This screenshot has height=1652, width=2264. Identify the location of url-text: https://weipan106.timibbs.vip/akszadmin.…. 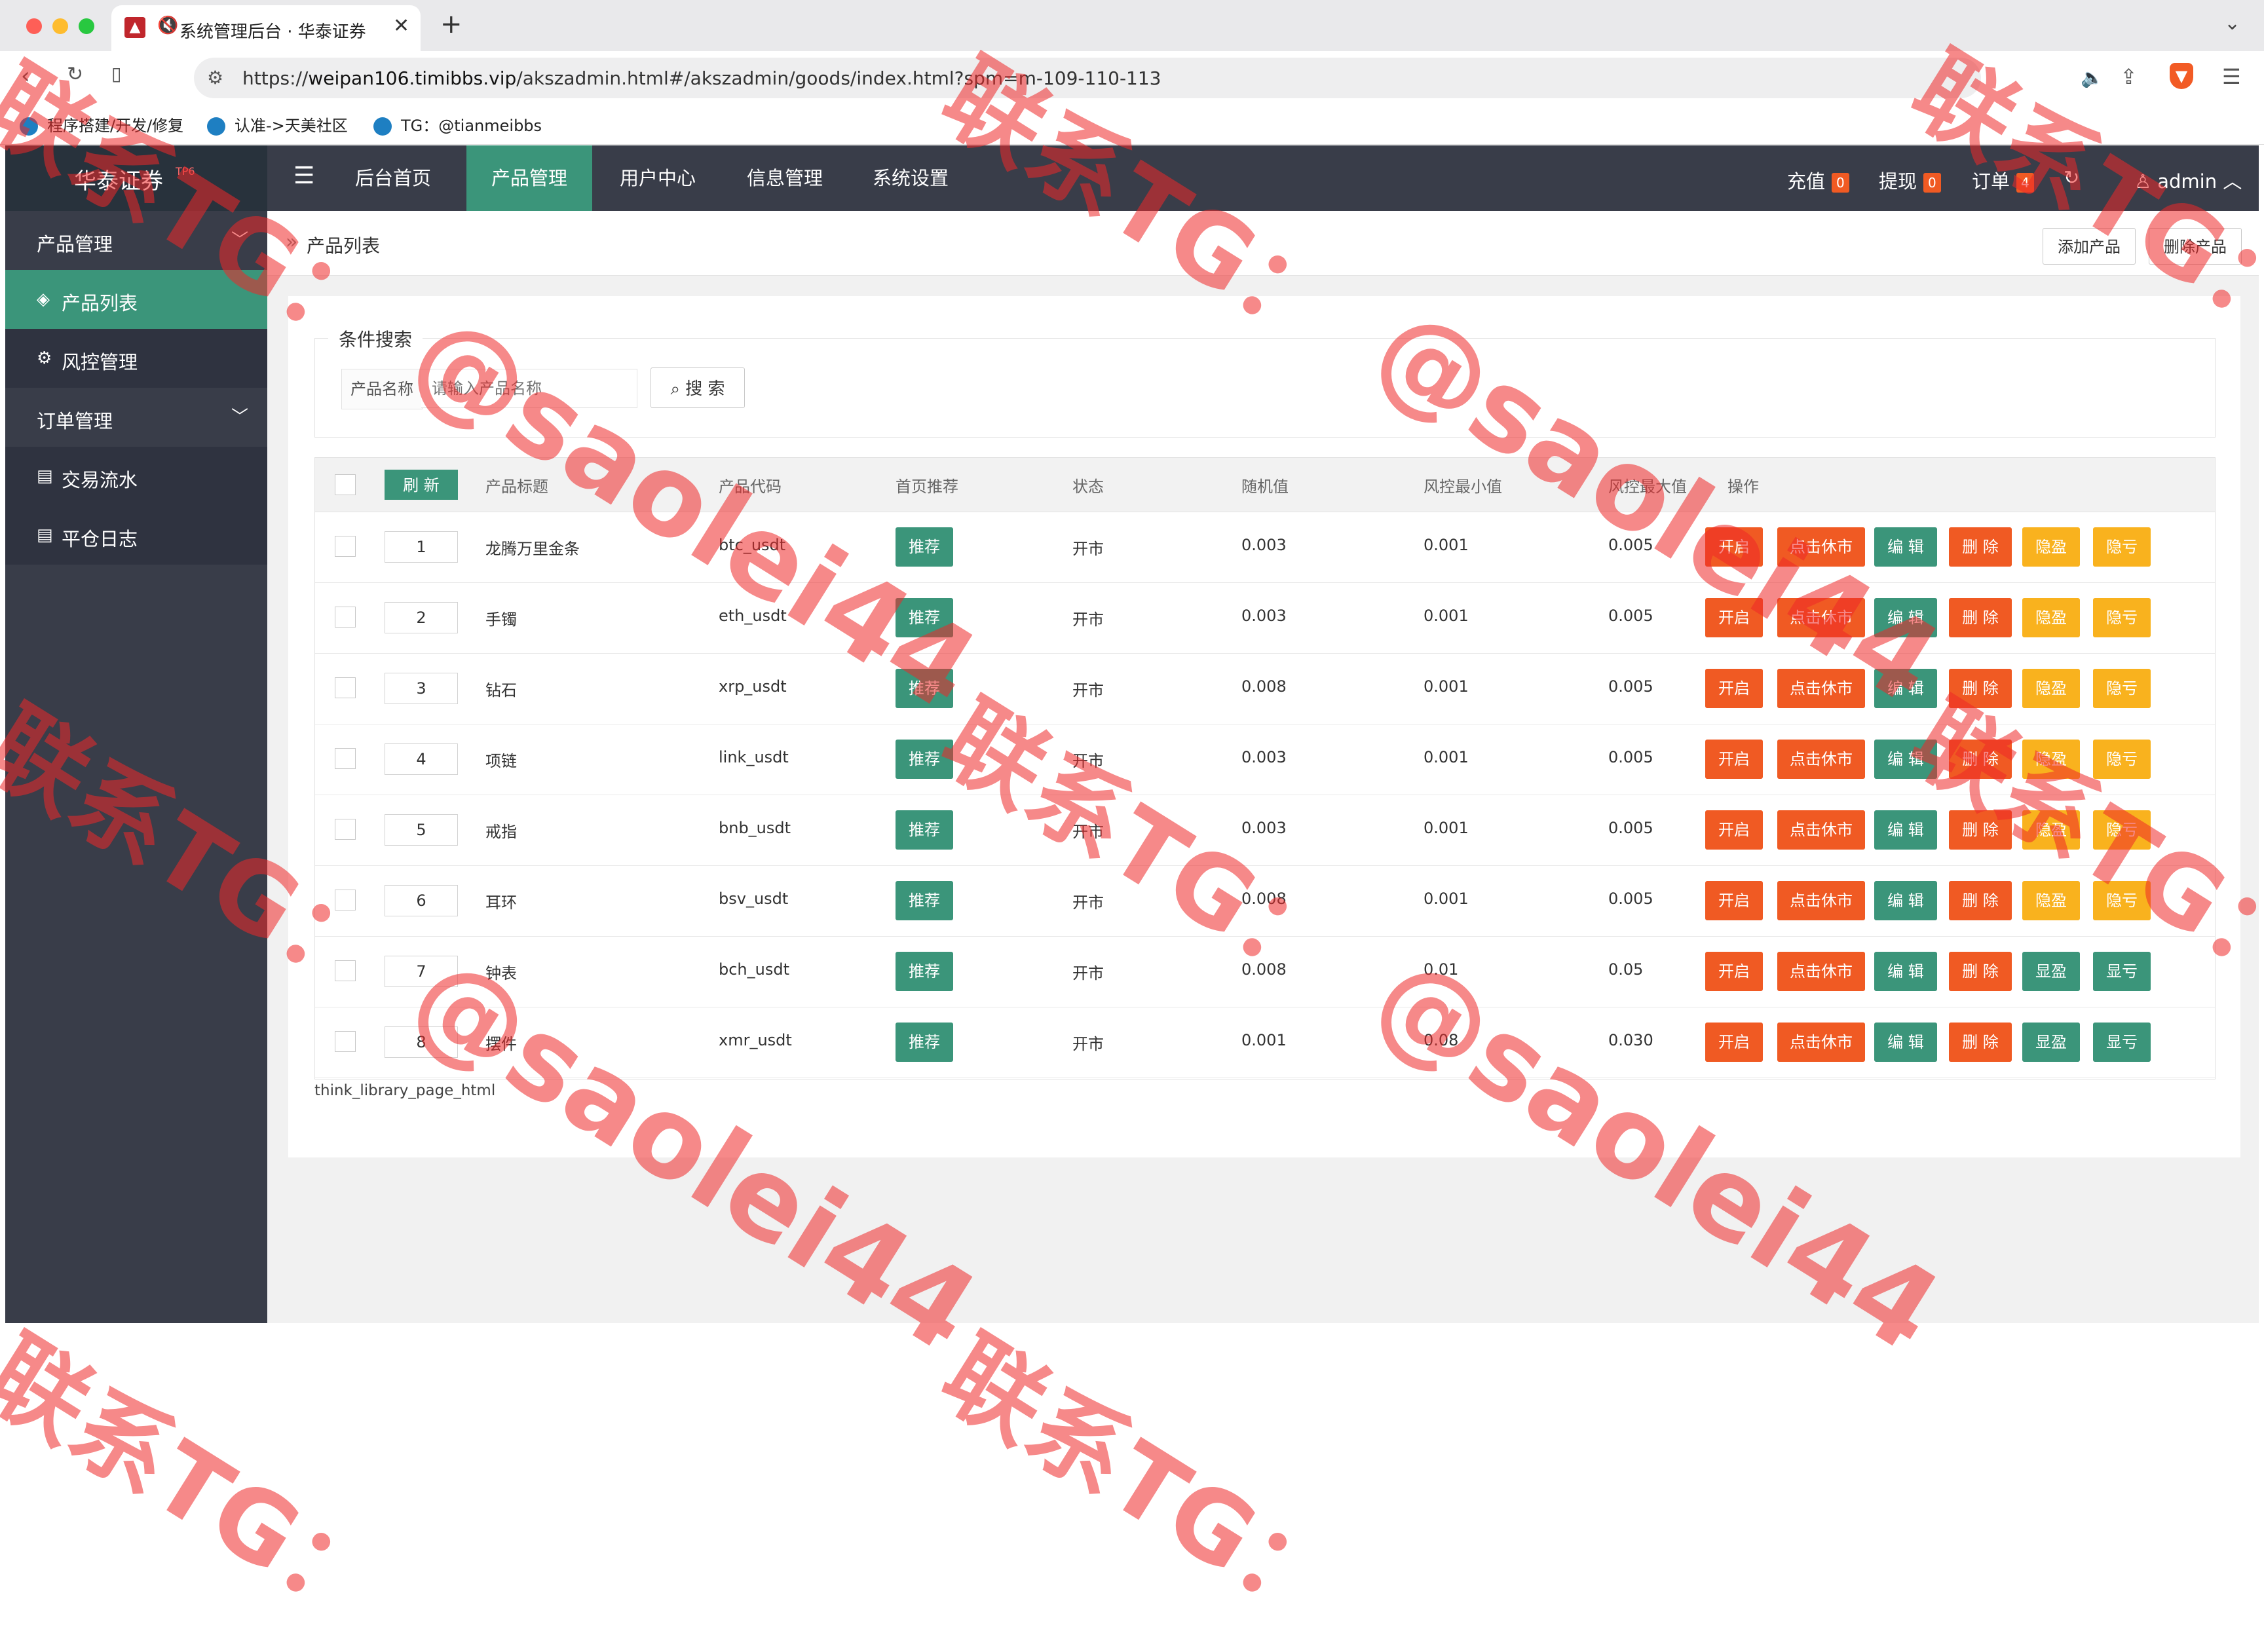
(701, 78).